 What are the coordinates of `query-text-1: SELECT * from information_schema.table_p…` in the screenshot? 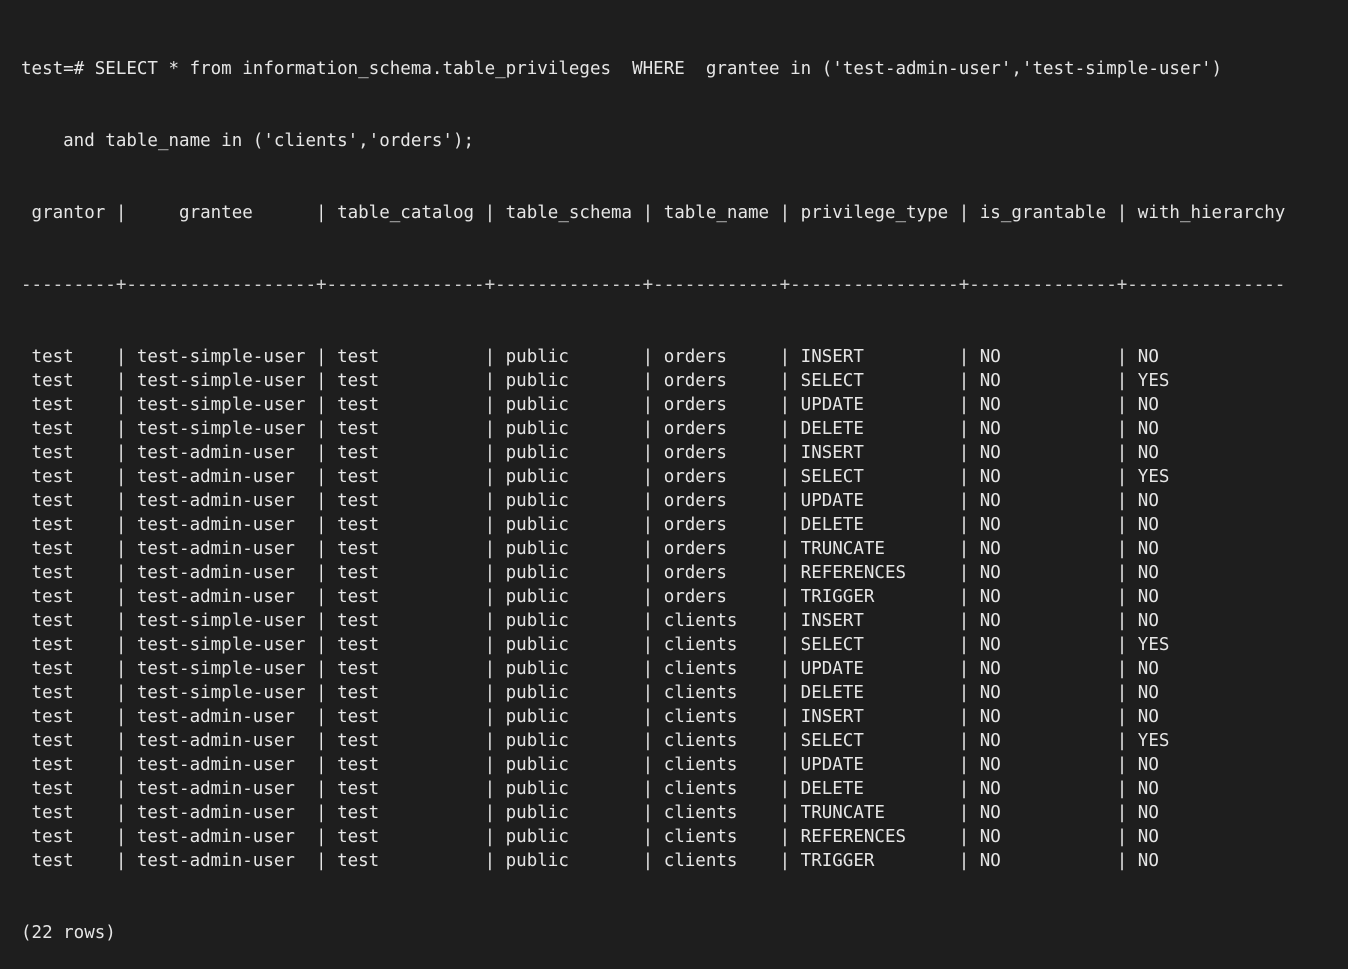 It's located at (653, 69).